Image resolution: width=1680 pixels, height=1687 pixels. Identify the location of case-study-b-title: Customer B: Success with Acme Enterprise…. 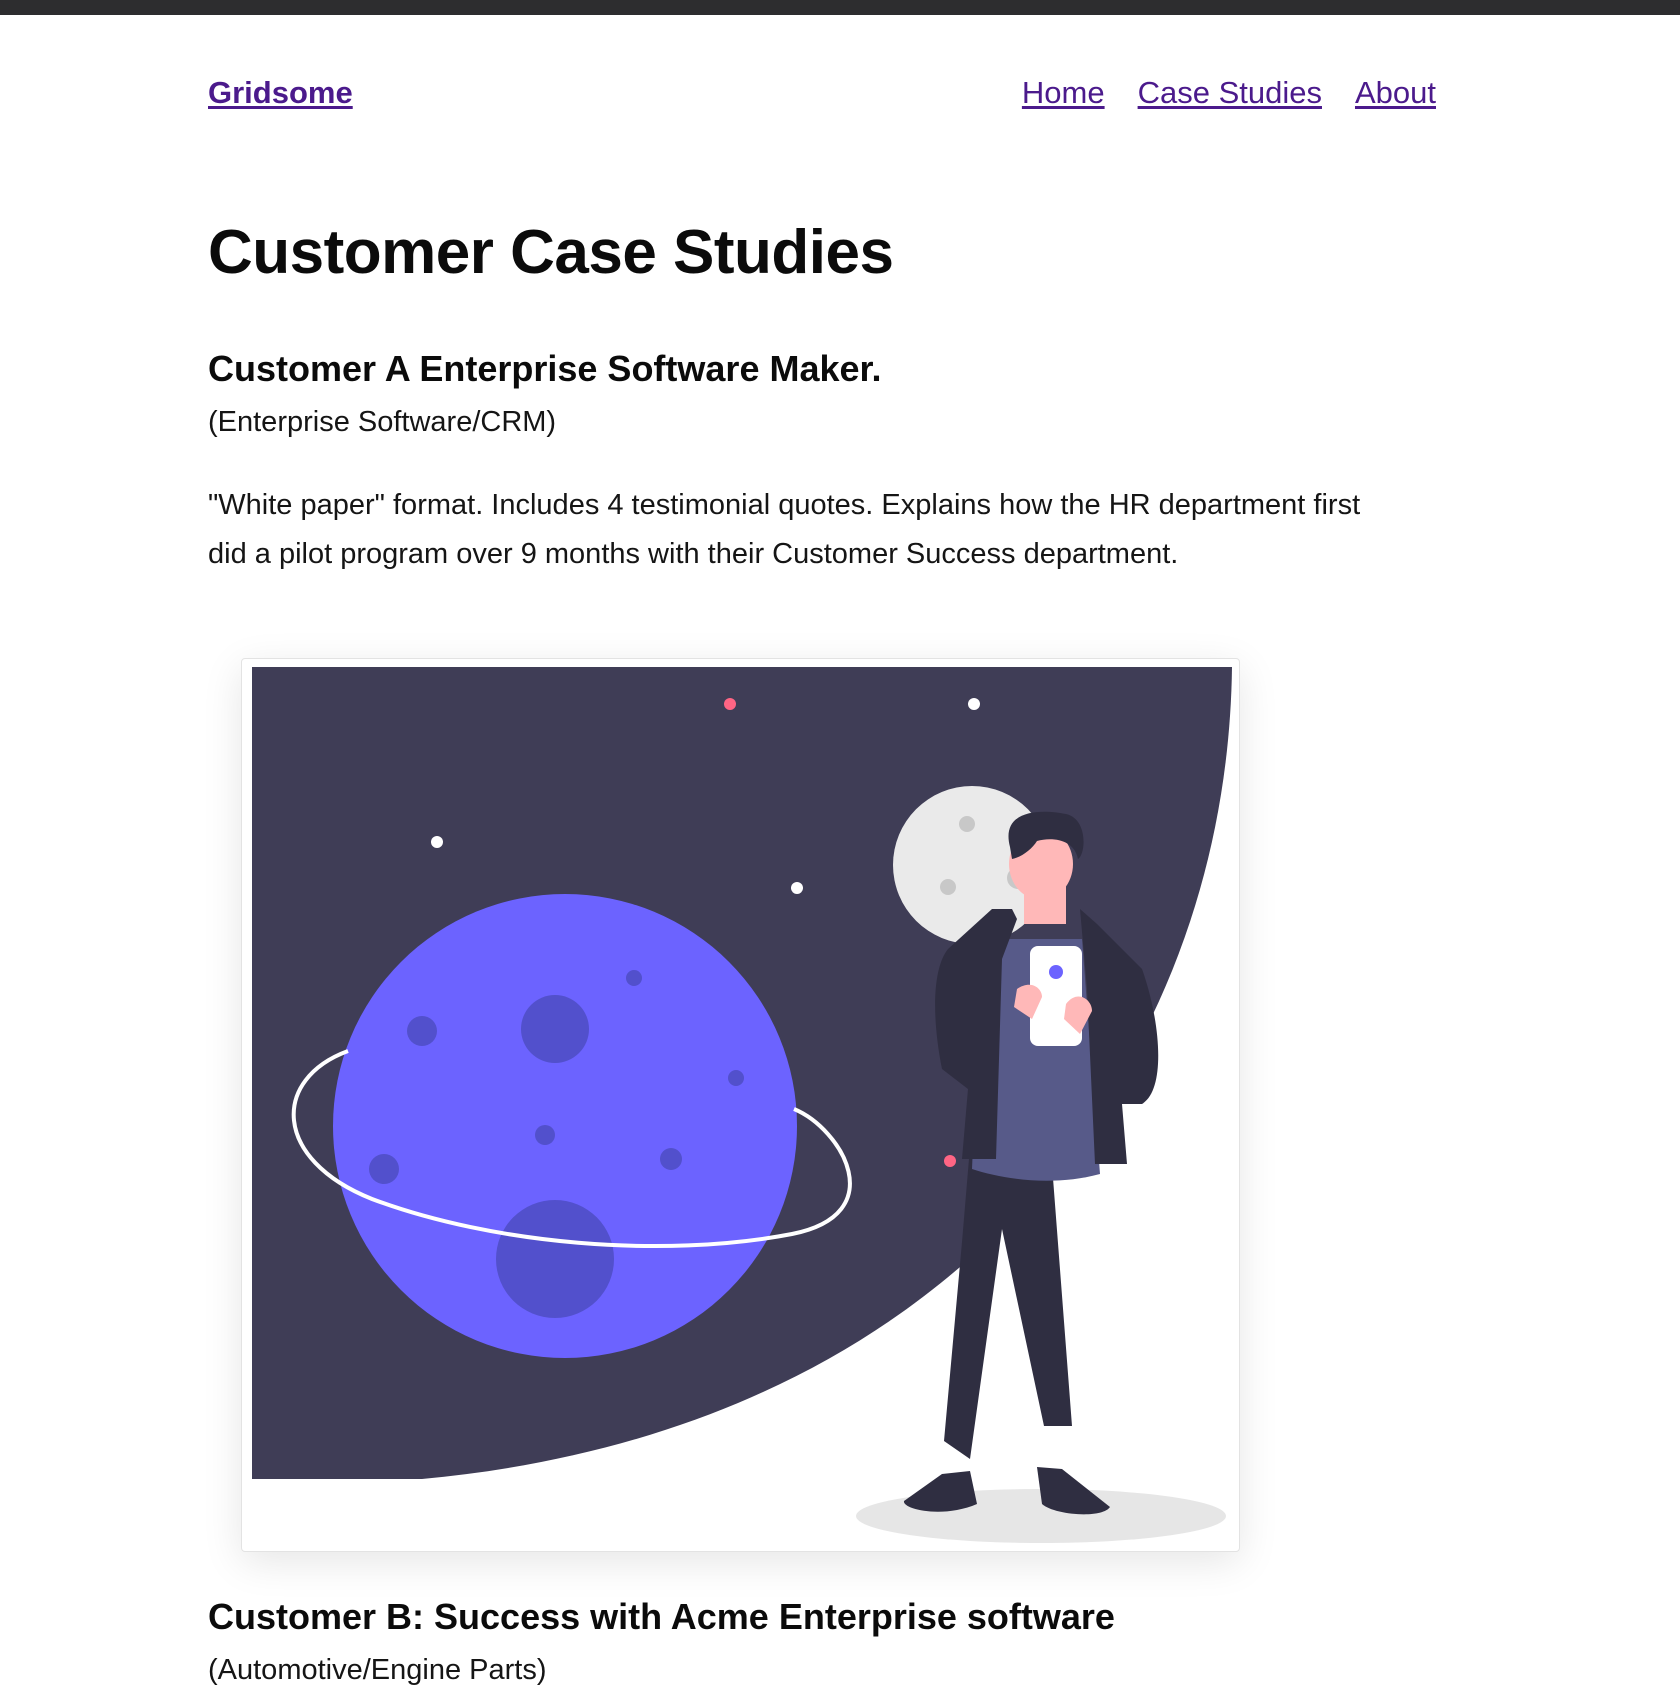
(661, 1616).